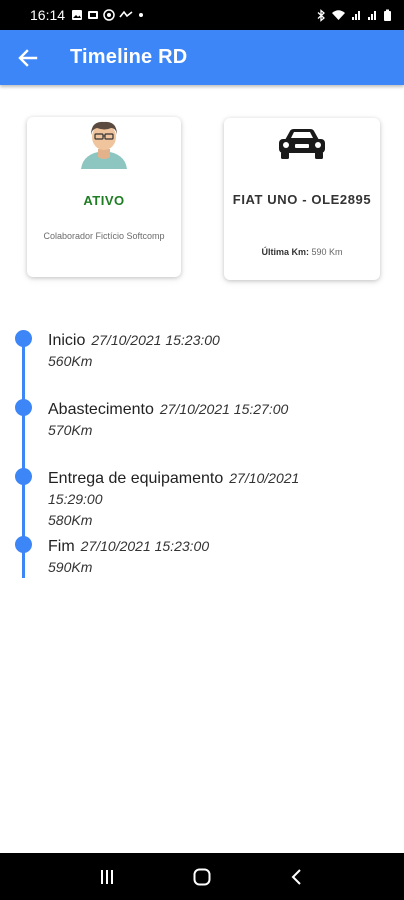 This screenshot has height=900, width=404. I want to click on timeline-datetime: 27/10/2021 15:27:00, so click(224, 409).